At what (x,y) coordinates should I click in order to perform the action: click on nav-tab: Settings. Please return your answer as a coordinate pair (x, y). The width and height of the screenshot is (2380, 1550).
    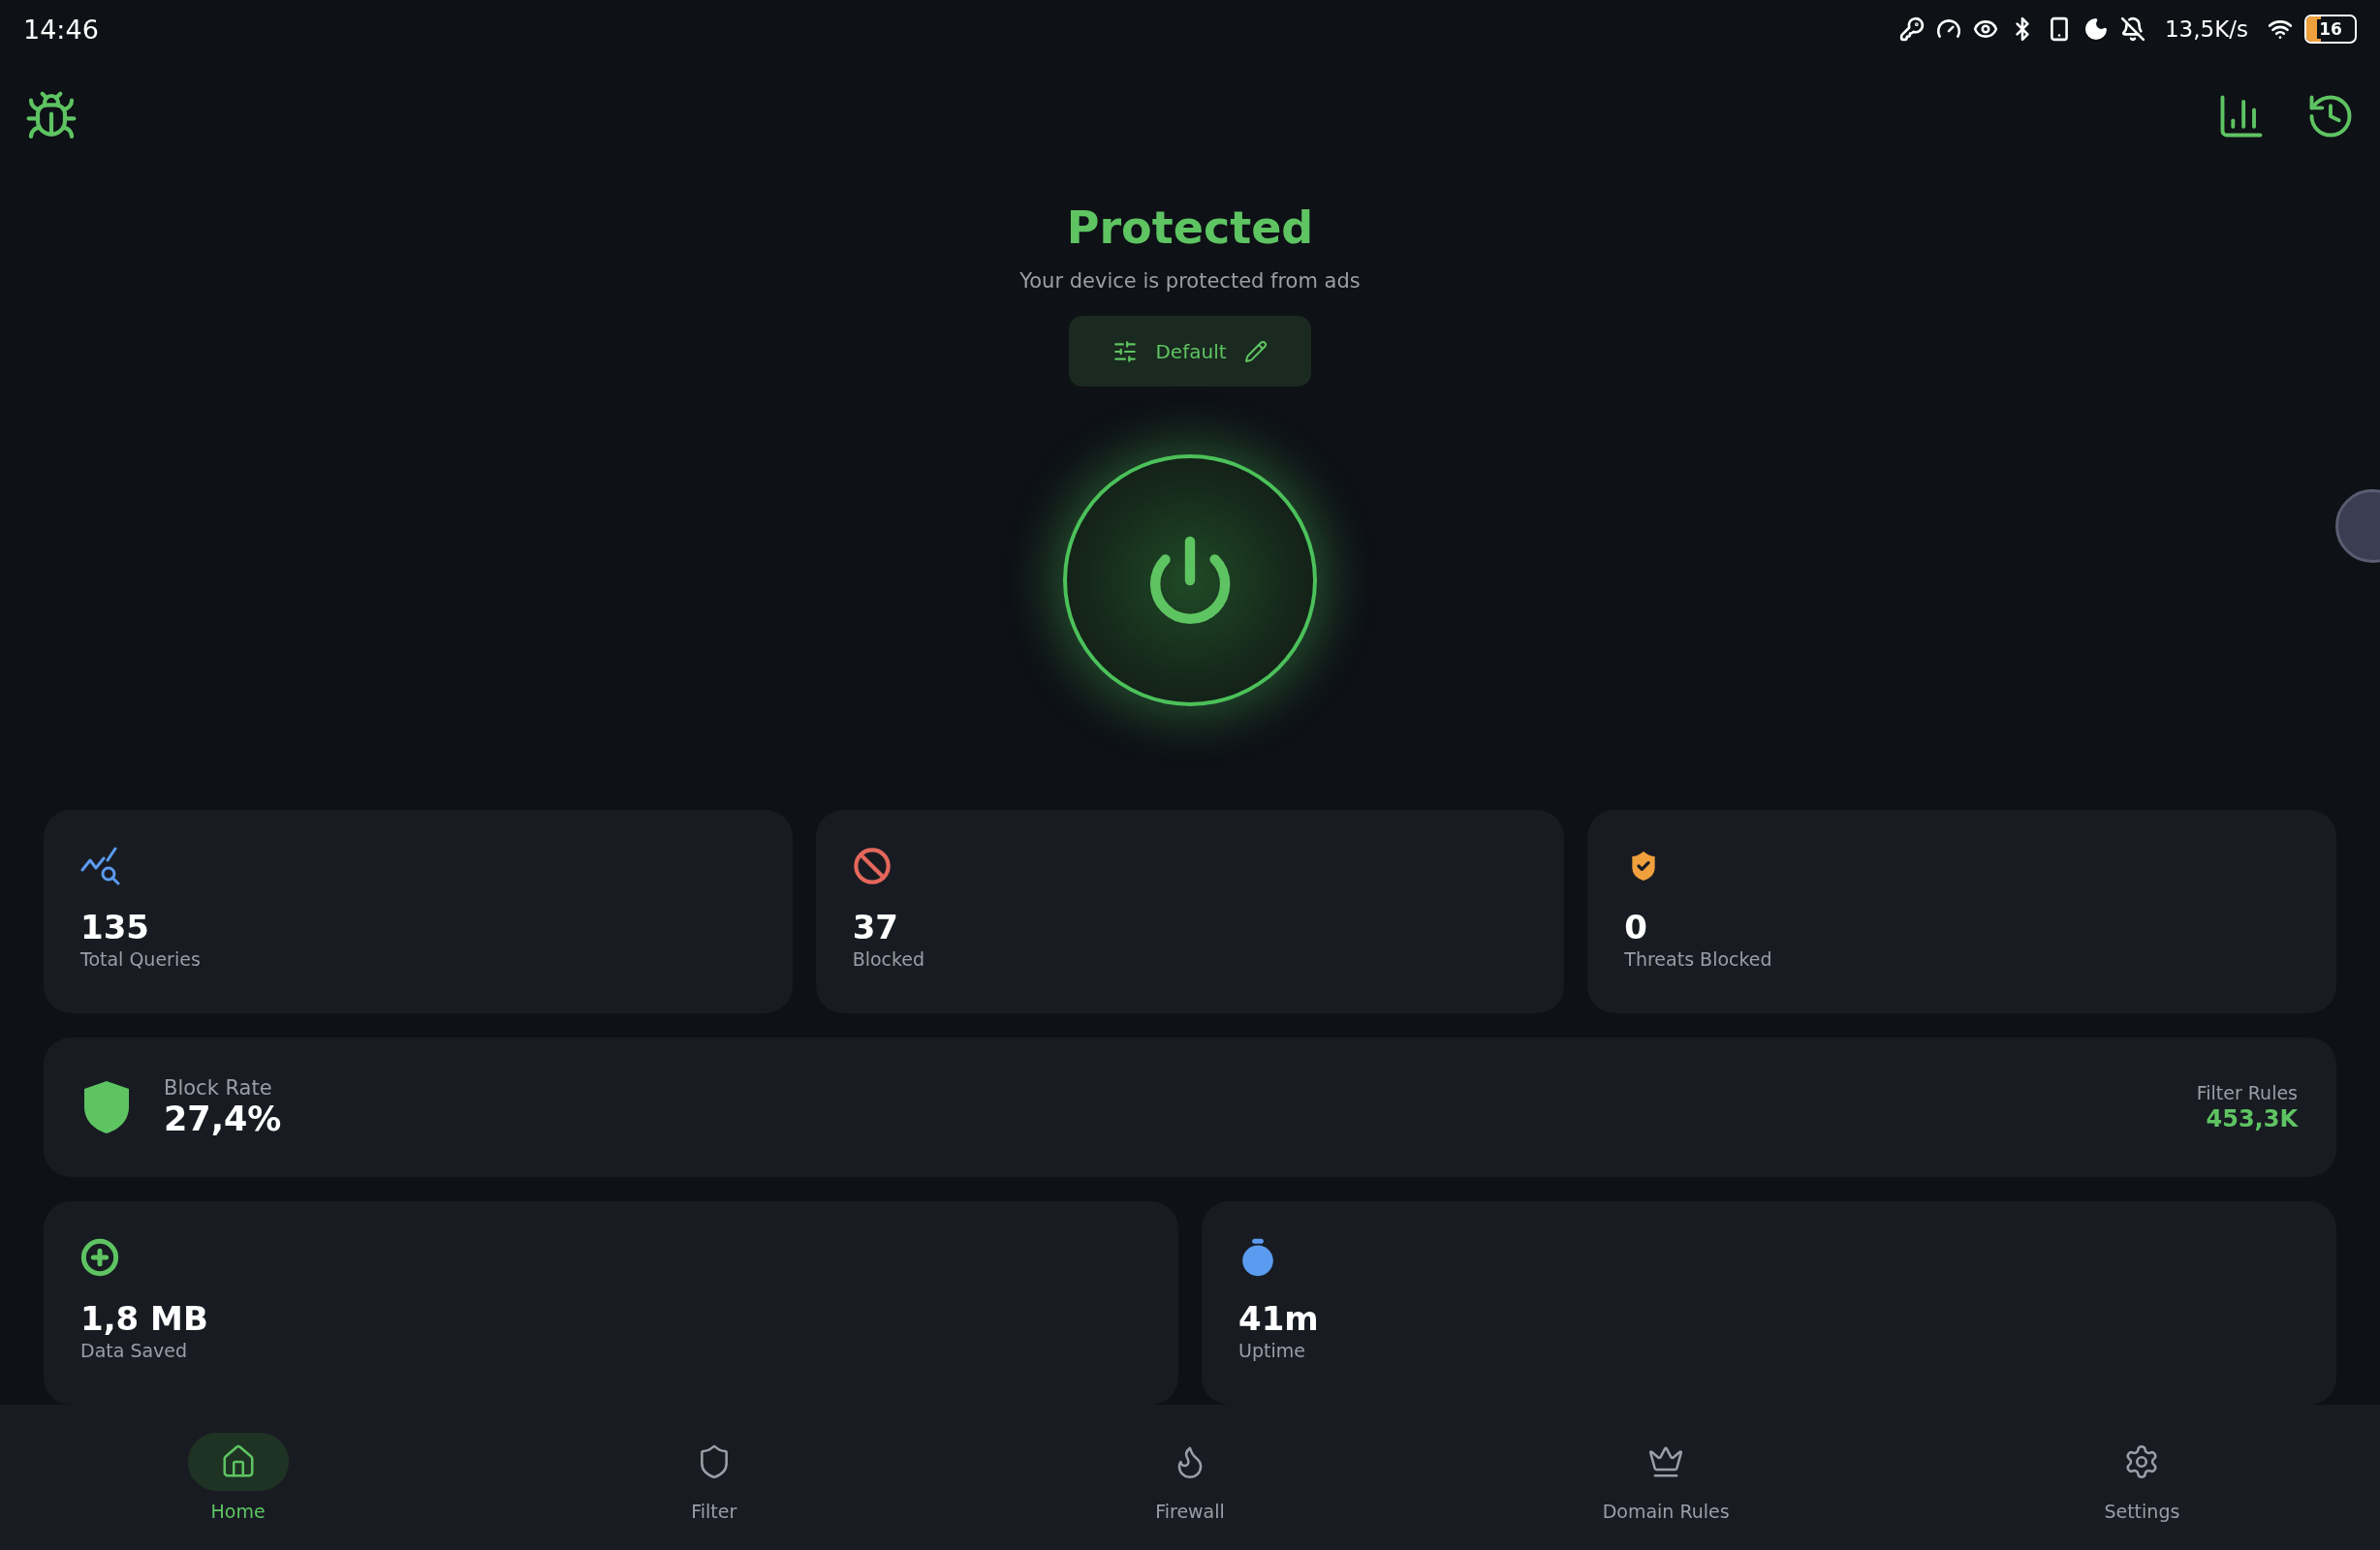
    Looking at the image, I should click on (2142, 1477).